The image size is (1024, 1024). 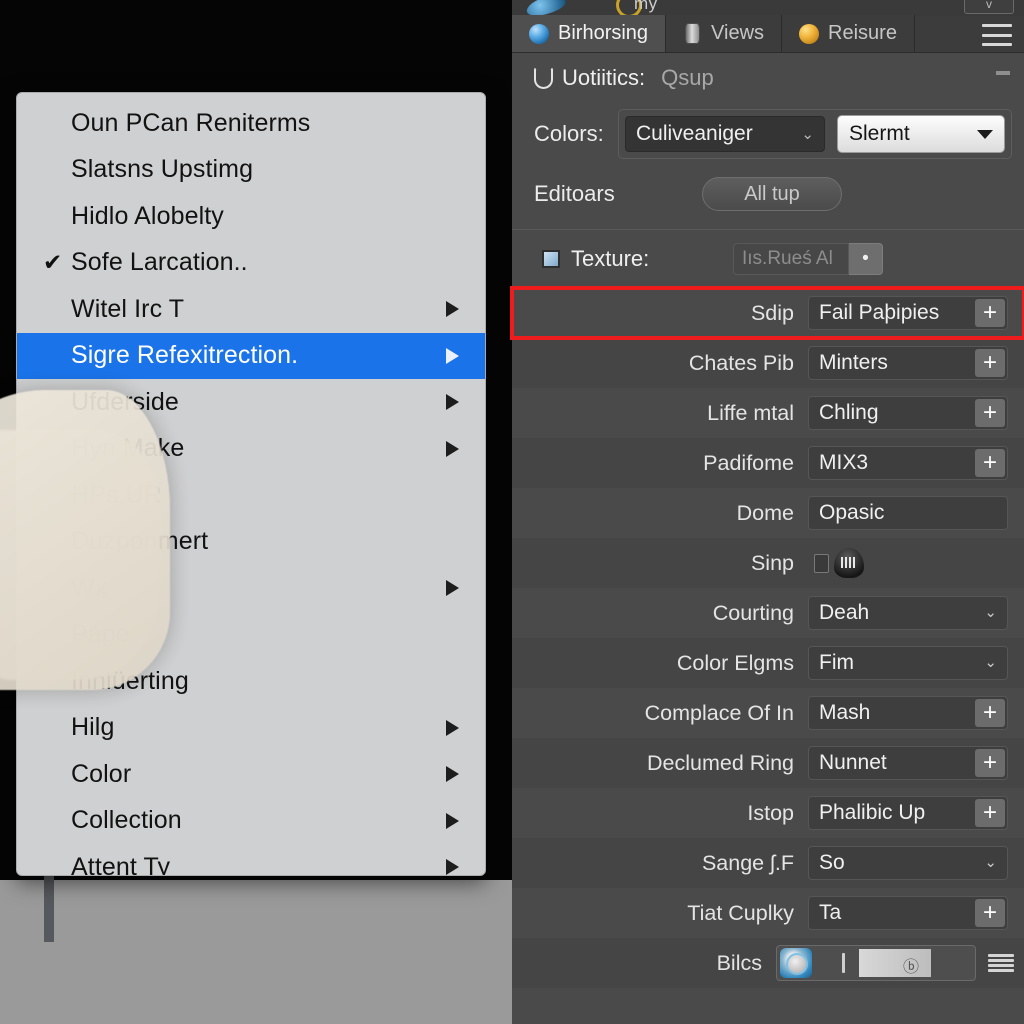 What do you see at coordinates (908, 713) in the screenshot?
I see `property-field: Mash +` at bounding box center [908, 713].